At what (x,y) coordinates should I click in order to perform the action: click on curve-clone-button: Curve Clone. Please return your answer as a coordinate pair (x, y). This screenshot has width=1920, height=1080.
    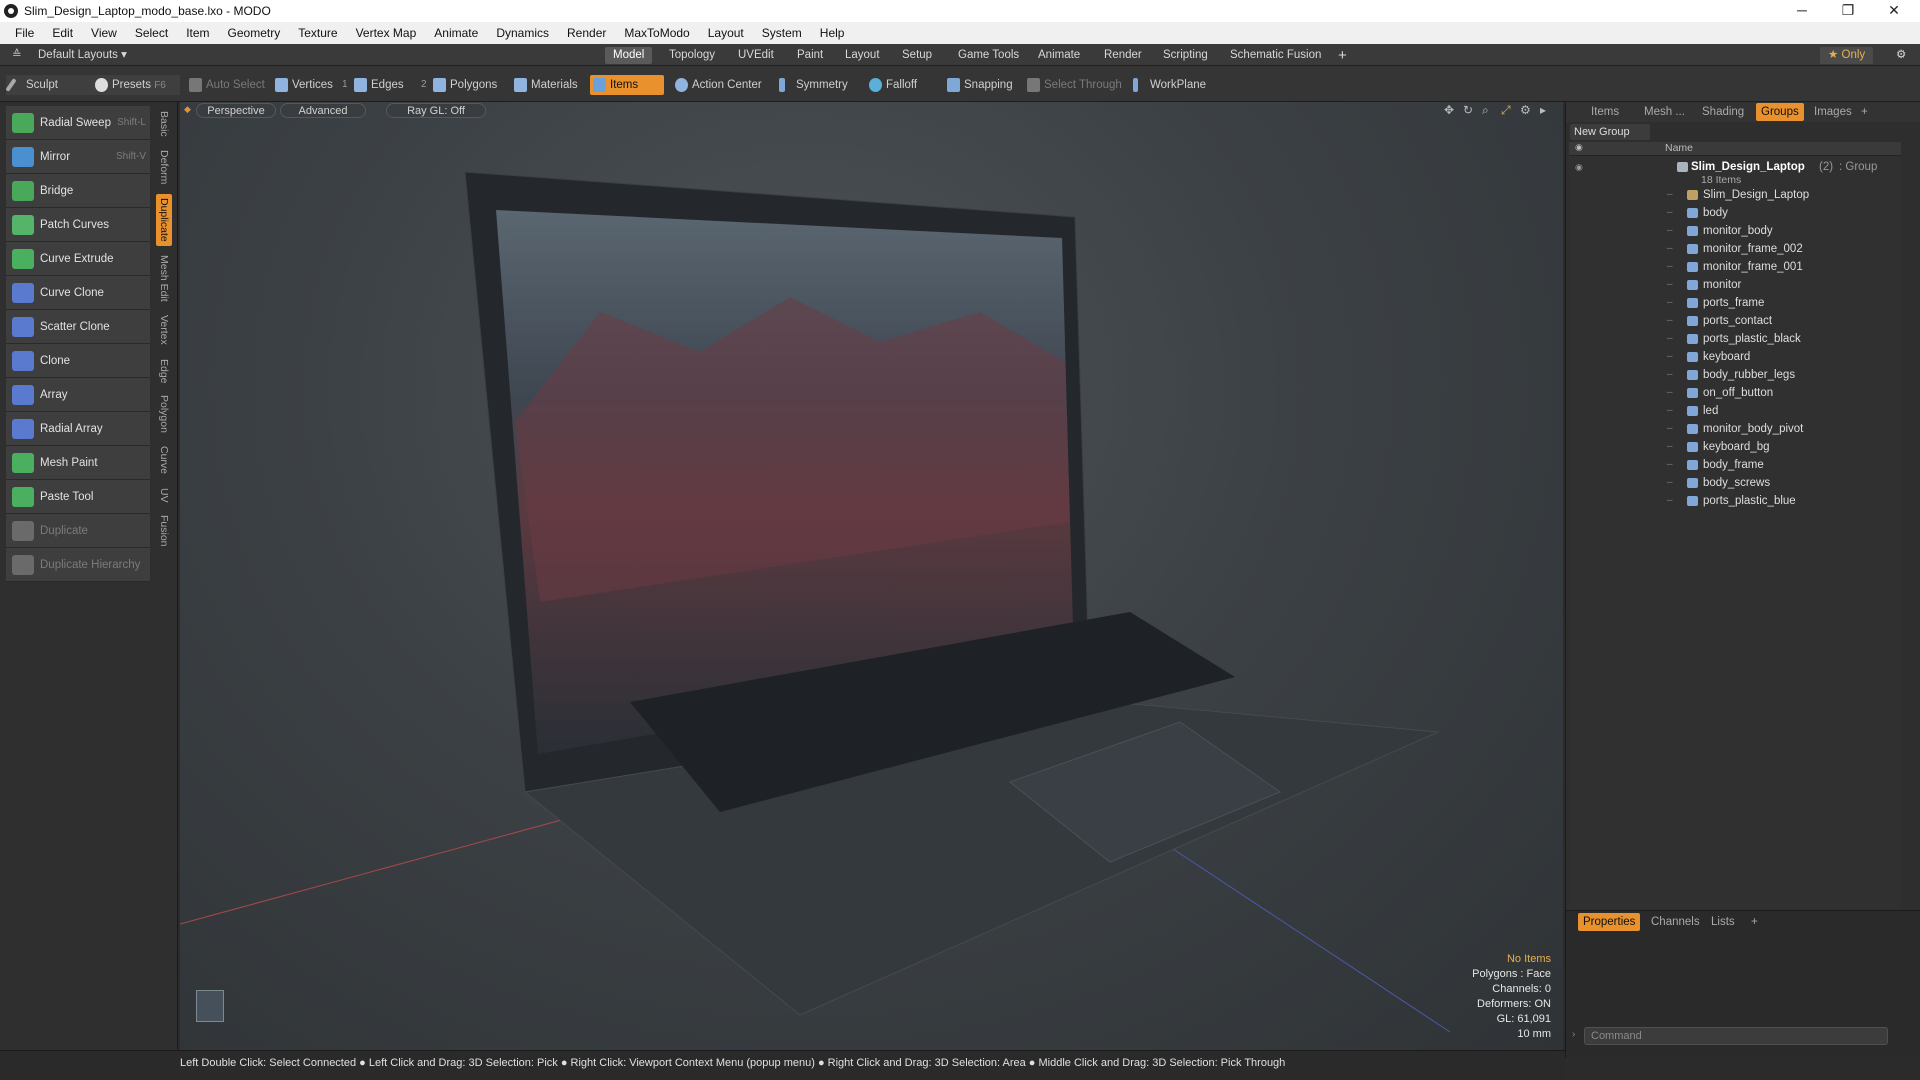
    Looking at the image, I should click on (78, 293).